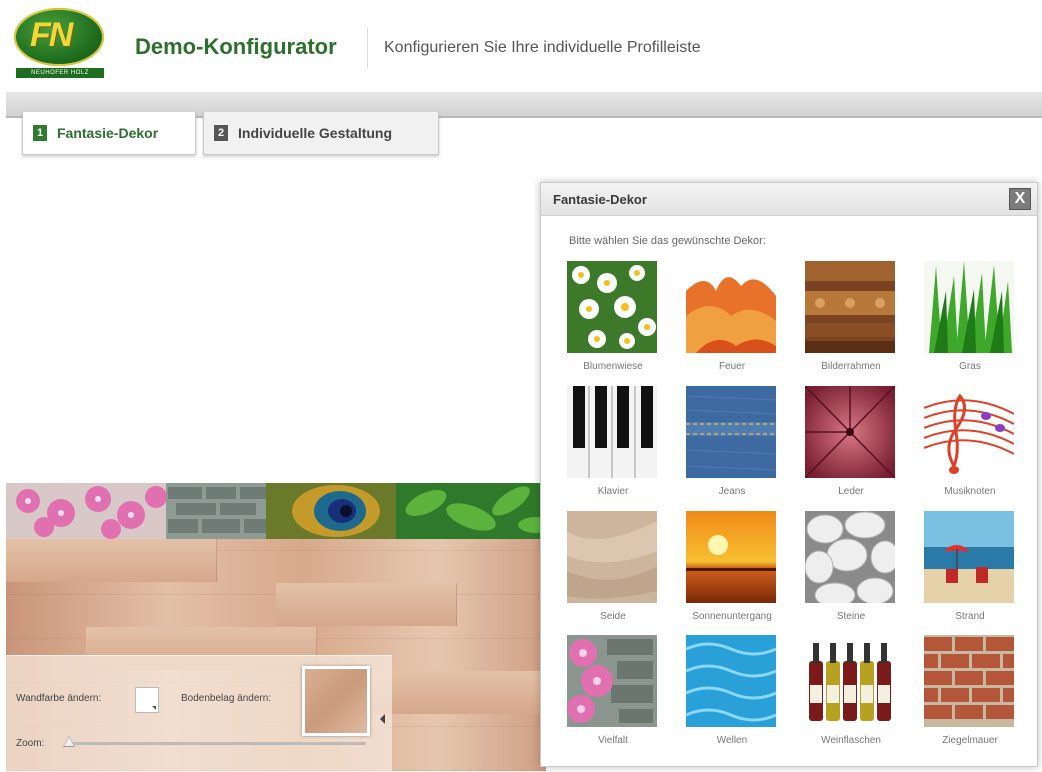 Image resolution: width=1042 pixels, height=772 pixels. I want to click on dekor-tile-strand: Strand, so click(970, 567).